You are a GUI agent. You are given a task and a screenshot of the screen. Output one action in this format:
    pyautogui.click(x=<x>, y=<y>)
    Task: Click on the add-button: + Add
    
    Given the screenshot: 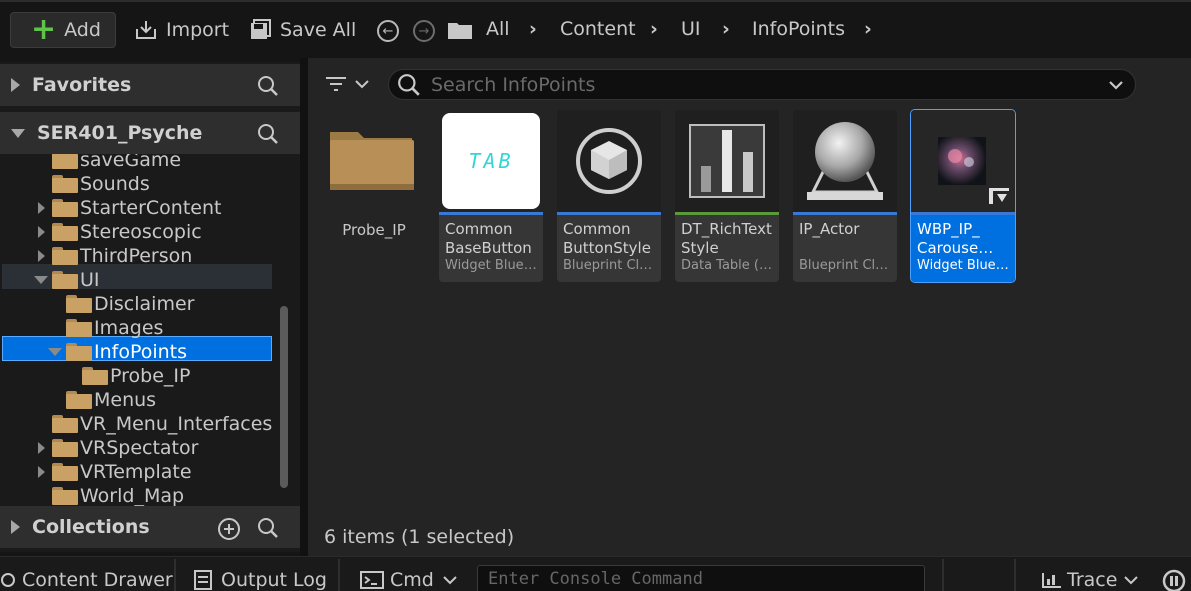 What is the action you would take?
    pyautogui.click(x=63, y=30)
    